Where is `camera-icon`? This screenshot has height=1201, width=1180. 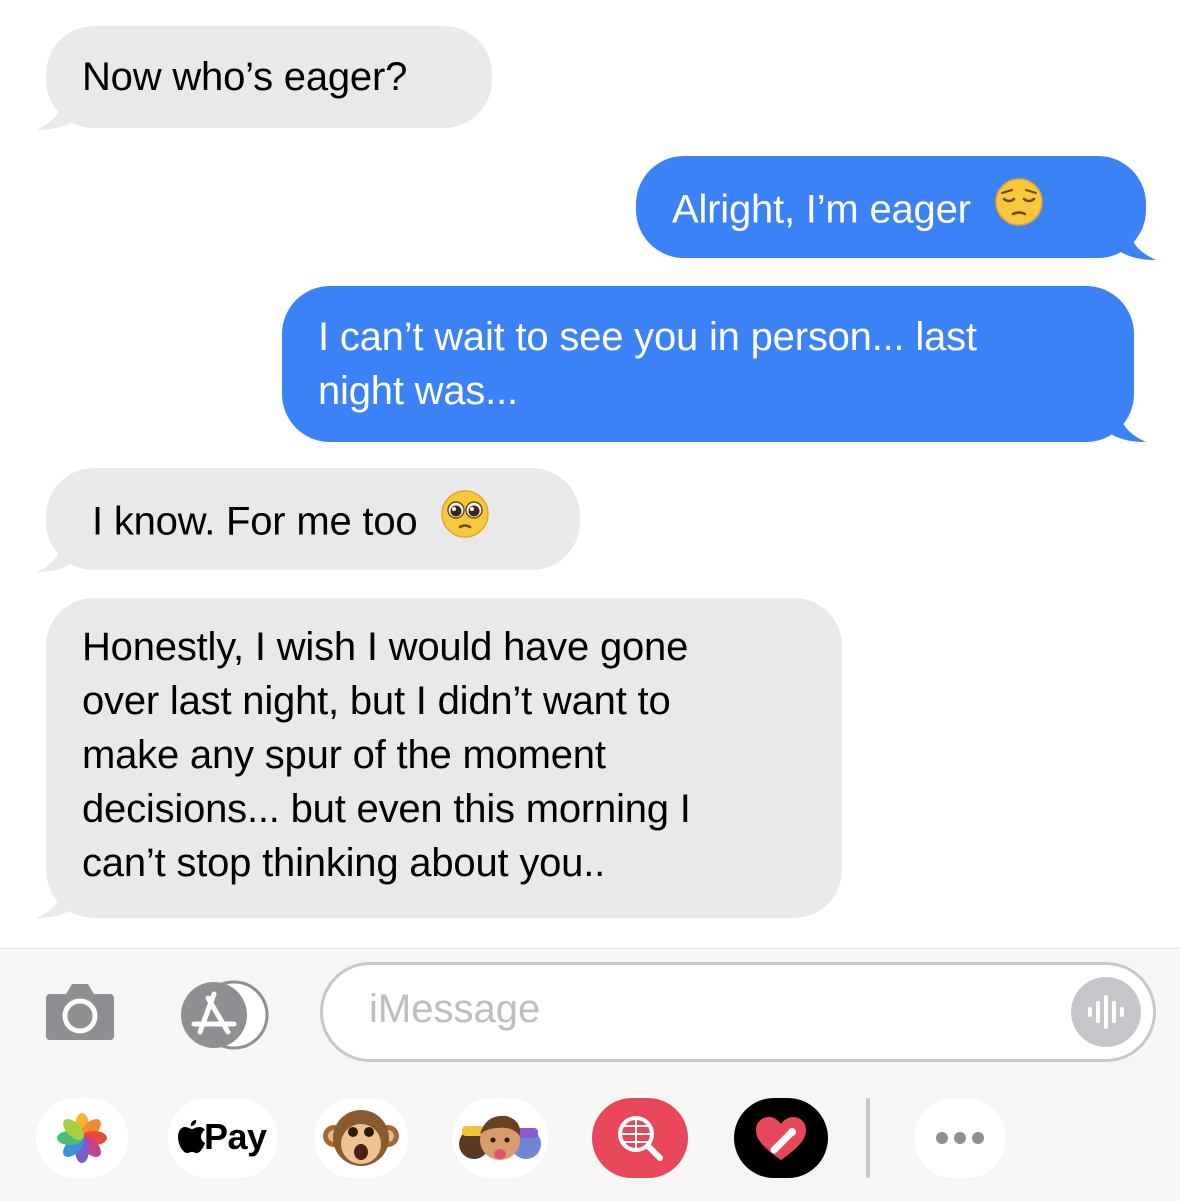 camera-icon is located at coordinates (80, 1011).